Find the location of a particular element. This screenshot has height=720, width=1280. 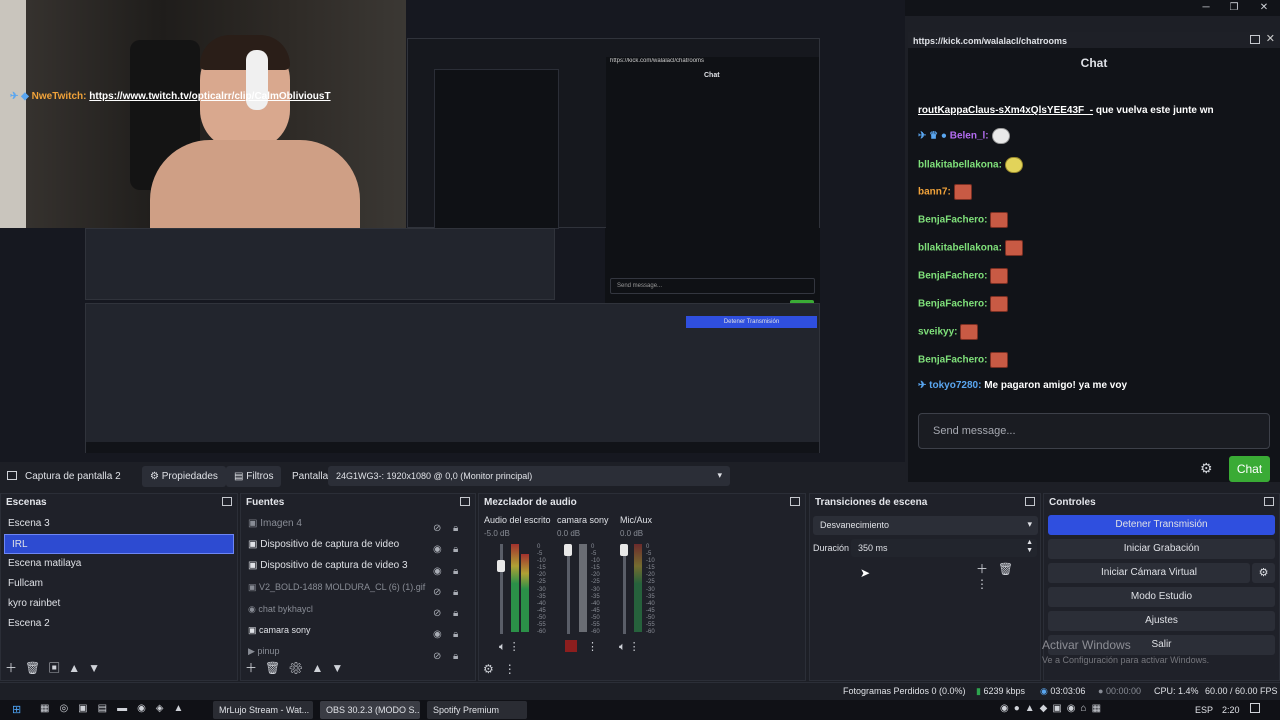

language-indicator: ESP is located at coordinates (1204, 710).